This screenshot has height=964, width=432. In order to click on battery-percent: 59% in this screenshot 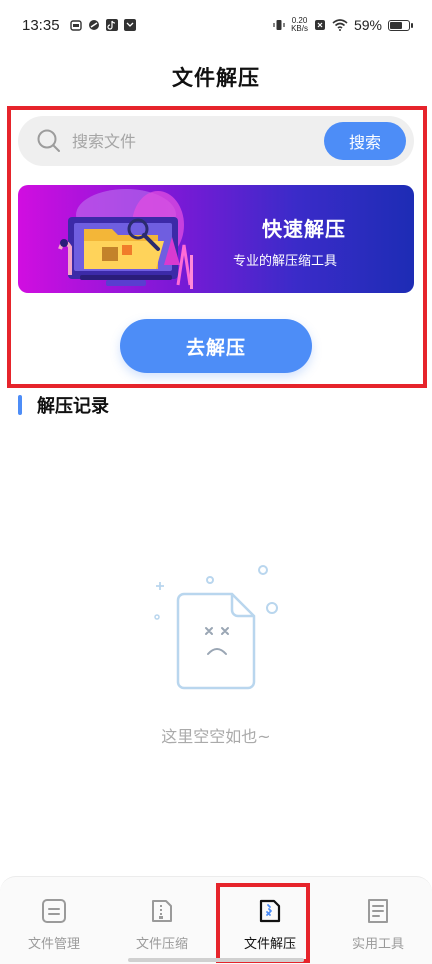, I will do `click(367, 25)`.